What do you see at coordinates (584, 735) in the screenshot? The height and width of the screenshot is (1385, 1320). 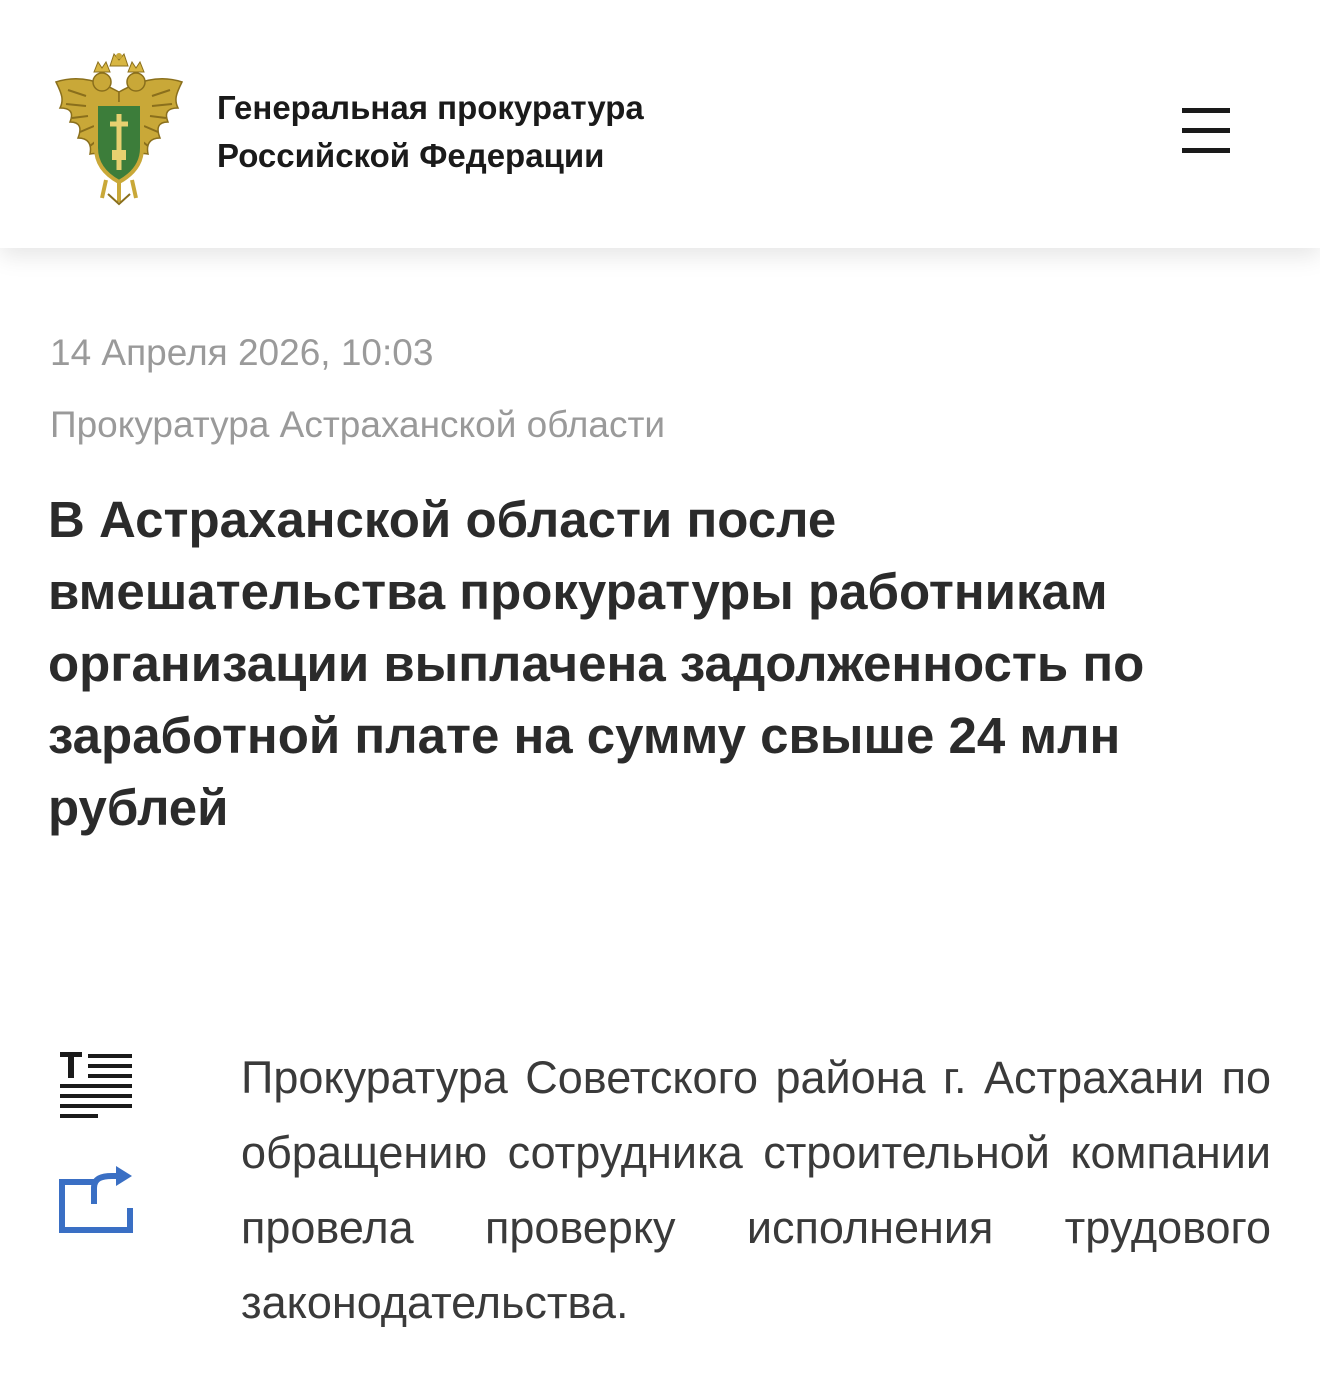 I see `headline-line: заработной плате на сумму свыше 24 млн` at bounding box center [584, 735].